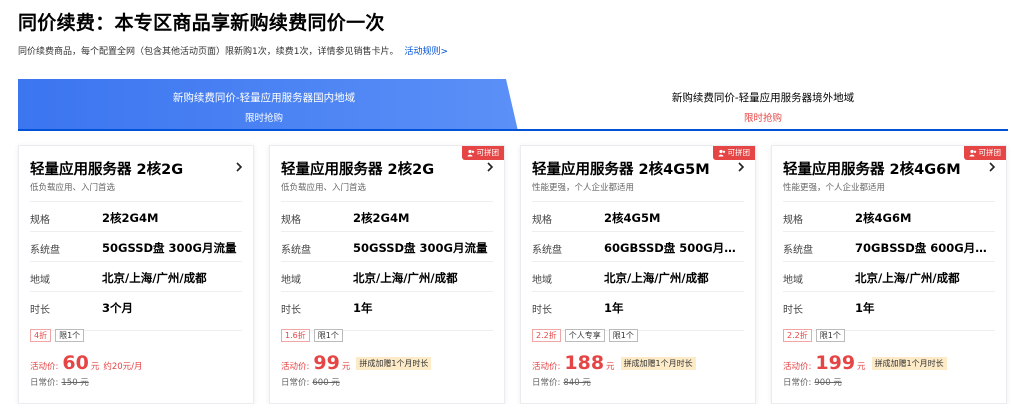  What do you see at coordinates (883, 218) in the screenshot?
I see `spec-value: 2核4G6M` at bounding box center [883, 218].